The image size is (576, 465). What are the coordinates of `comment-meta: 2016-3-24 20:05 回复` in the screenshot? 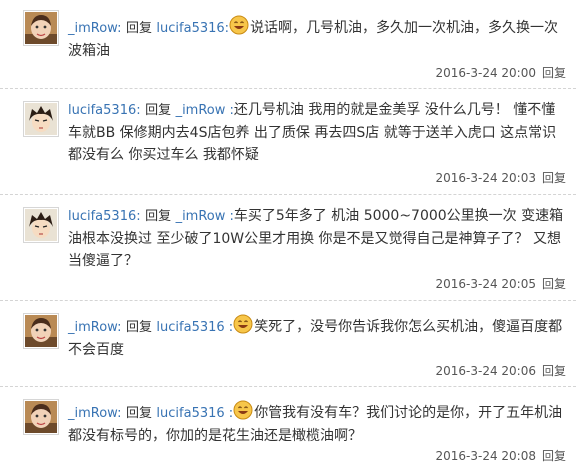 It's located at (500, 283).